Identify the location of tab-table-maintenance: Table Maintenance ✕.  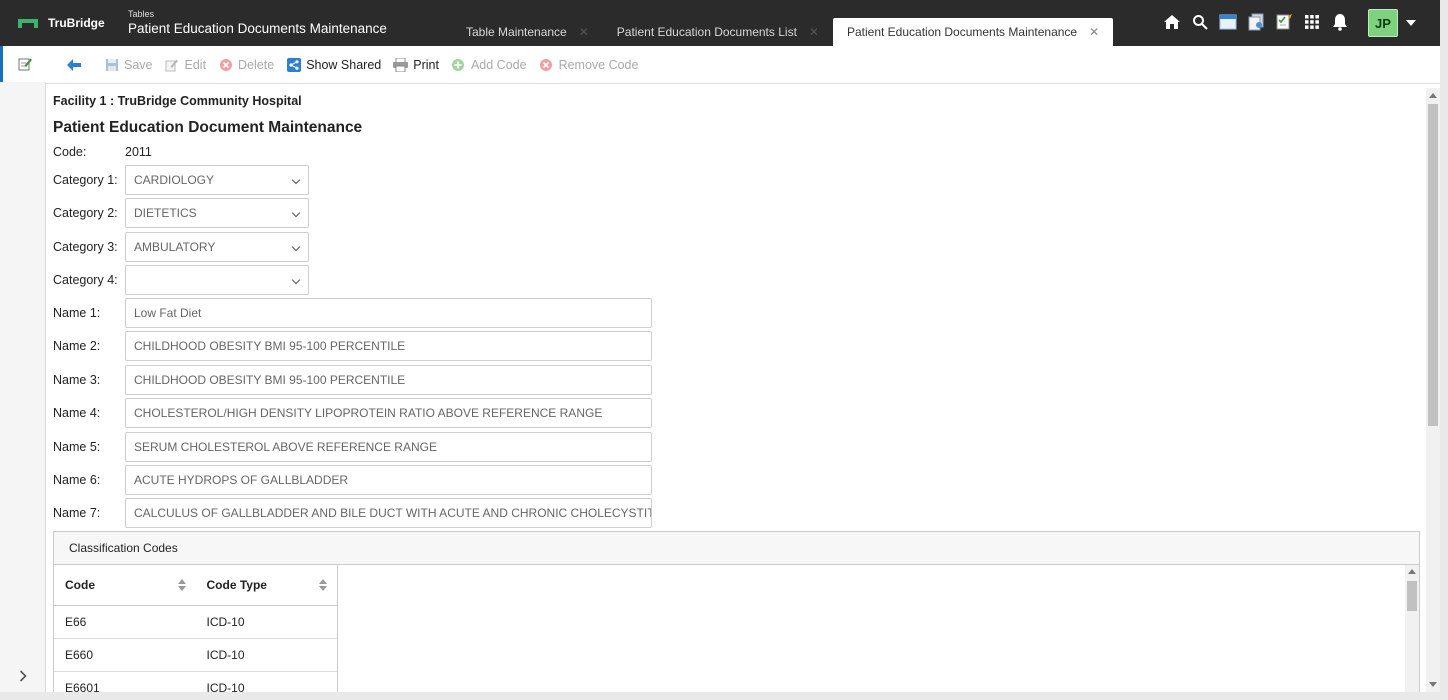
(527, 32).